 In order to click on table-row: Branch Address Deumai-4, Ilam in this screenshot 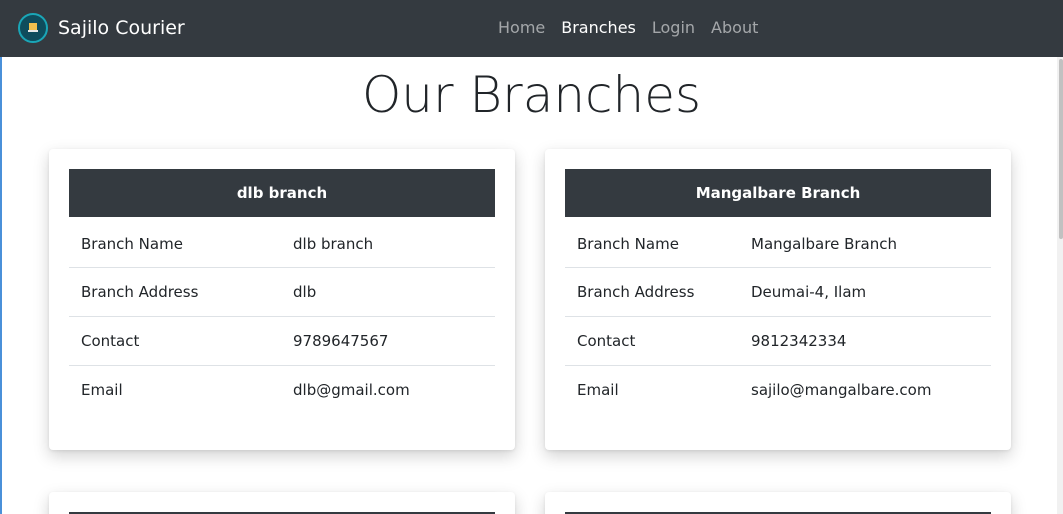, I will do `click(778, 291)`.